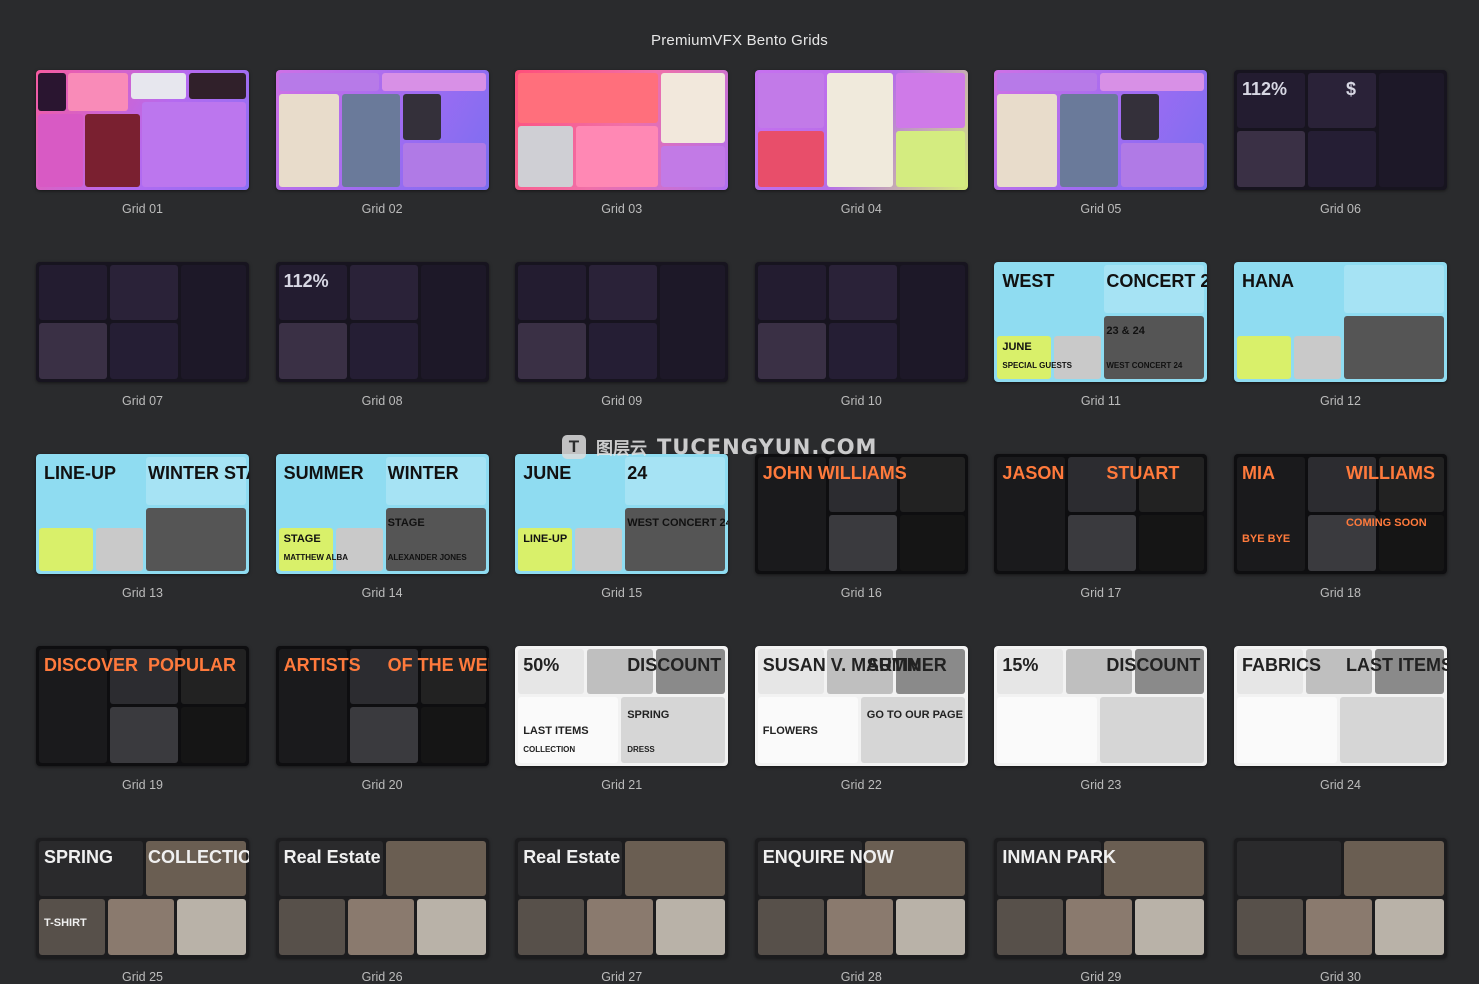 The image size is (1479, 984). I want to click on thumbnail-image: INMAN PARK, so click(1101, 898).